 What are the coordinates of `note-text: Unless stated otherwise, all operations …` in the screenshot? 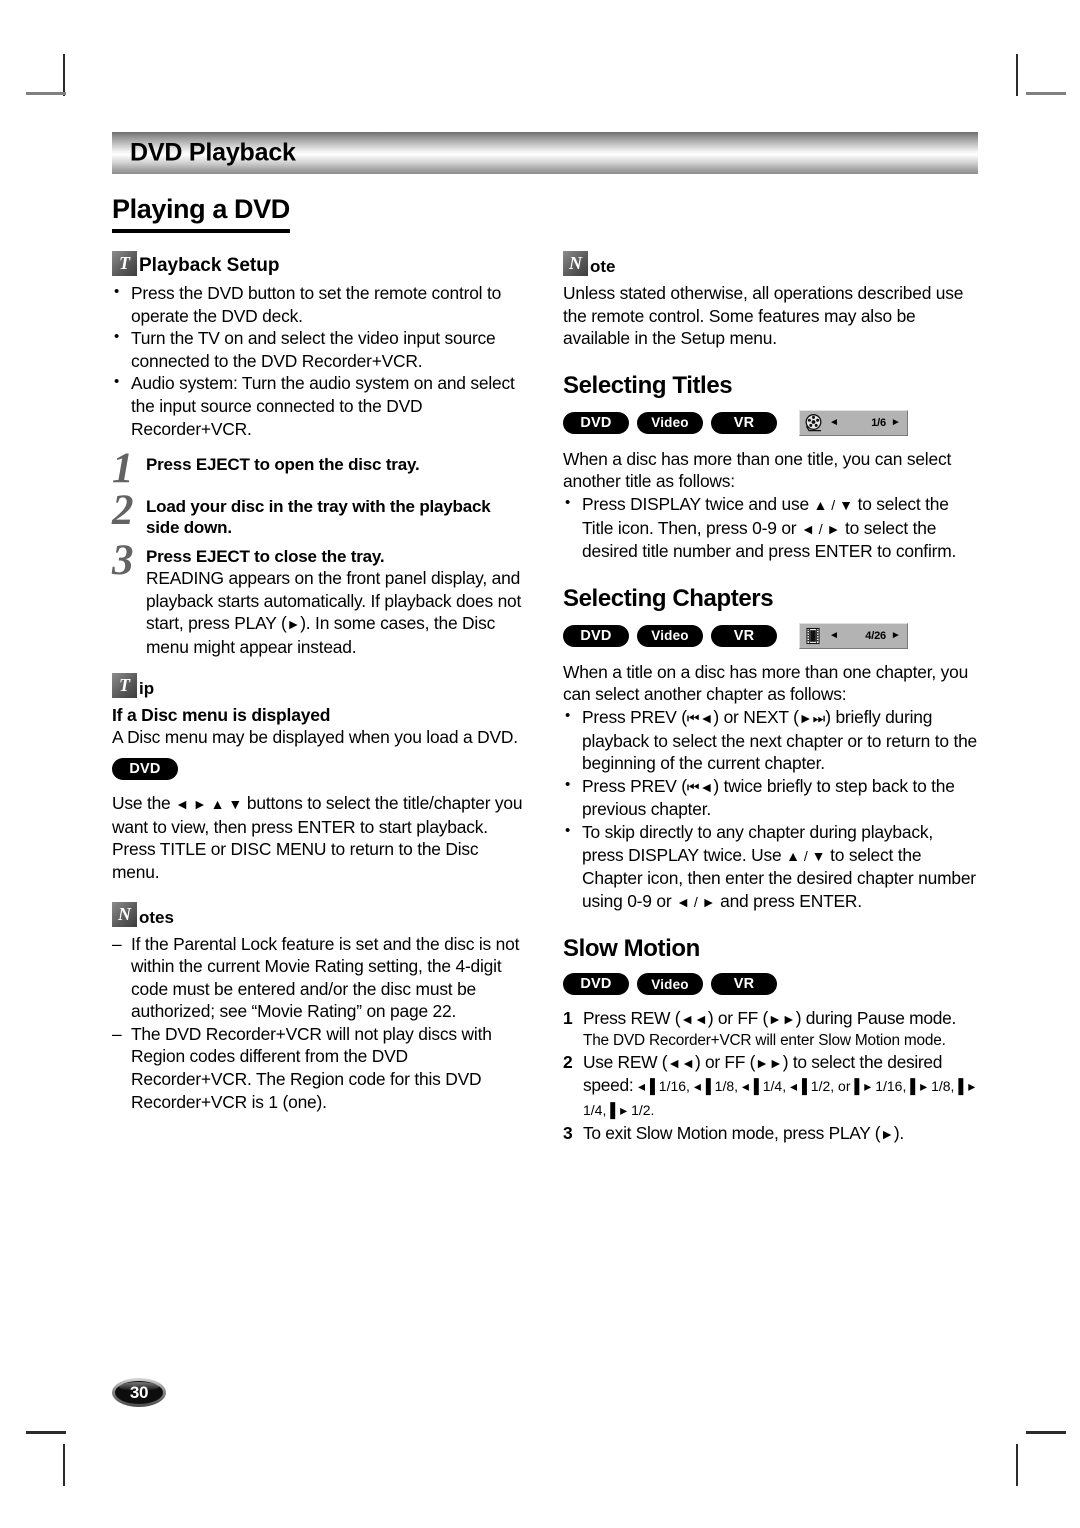 It's located at (763, 316).